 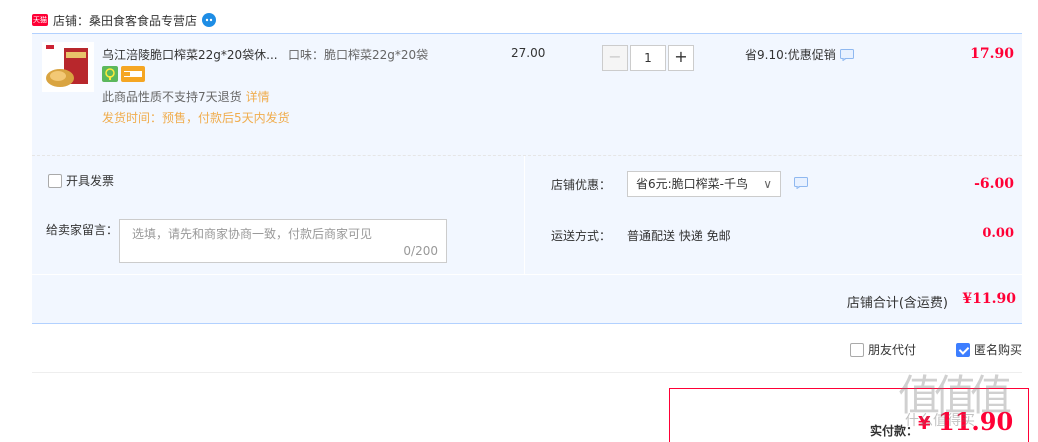 I want to click on quantity-input: 1, so click(x=648, y=58).